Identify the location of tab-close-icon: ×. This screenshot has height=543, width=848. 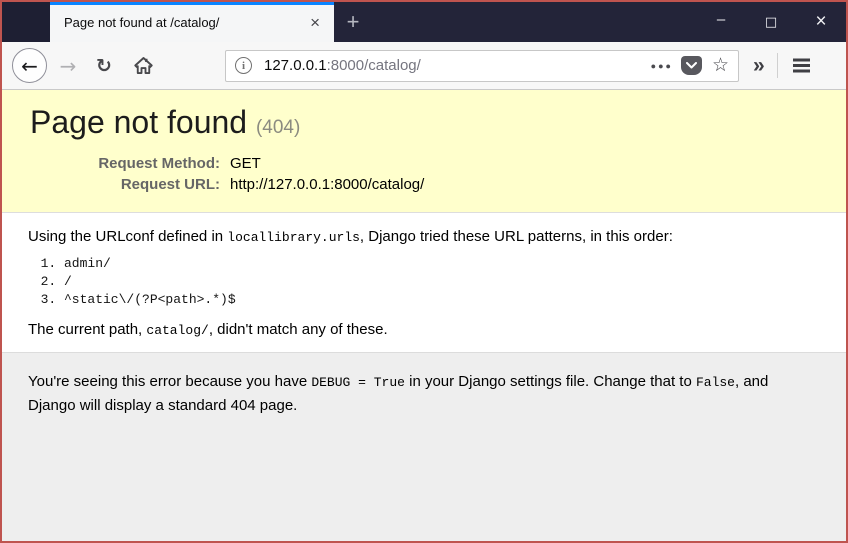
(315, 22).